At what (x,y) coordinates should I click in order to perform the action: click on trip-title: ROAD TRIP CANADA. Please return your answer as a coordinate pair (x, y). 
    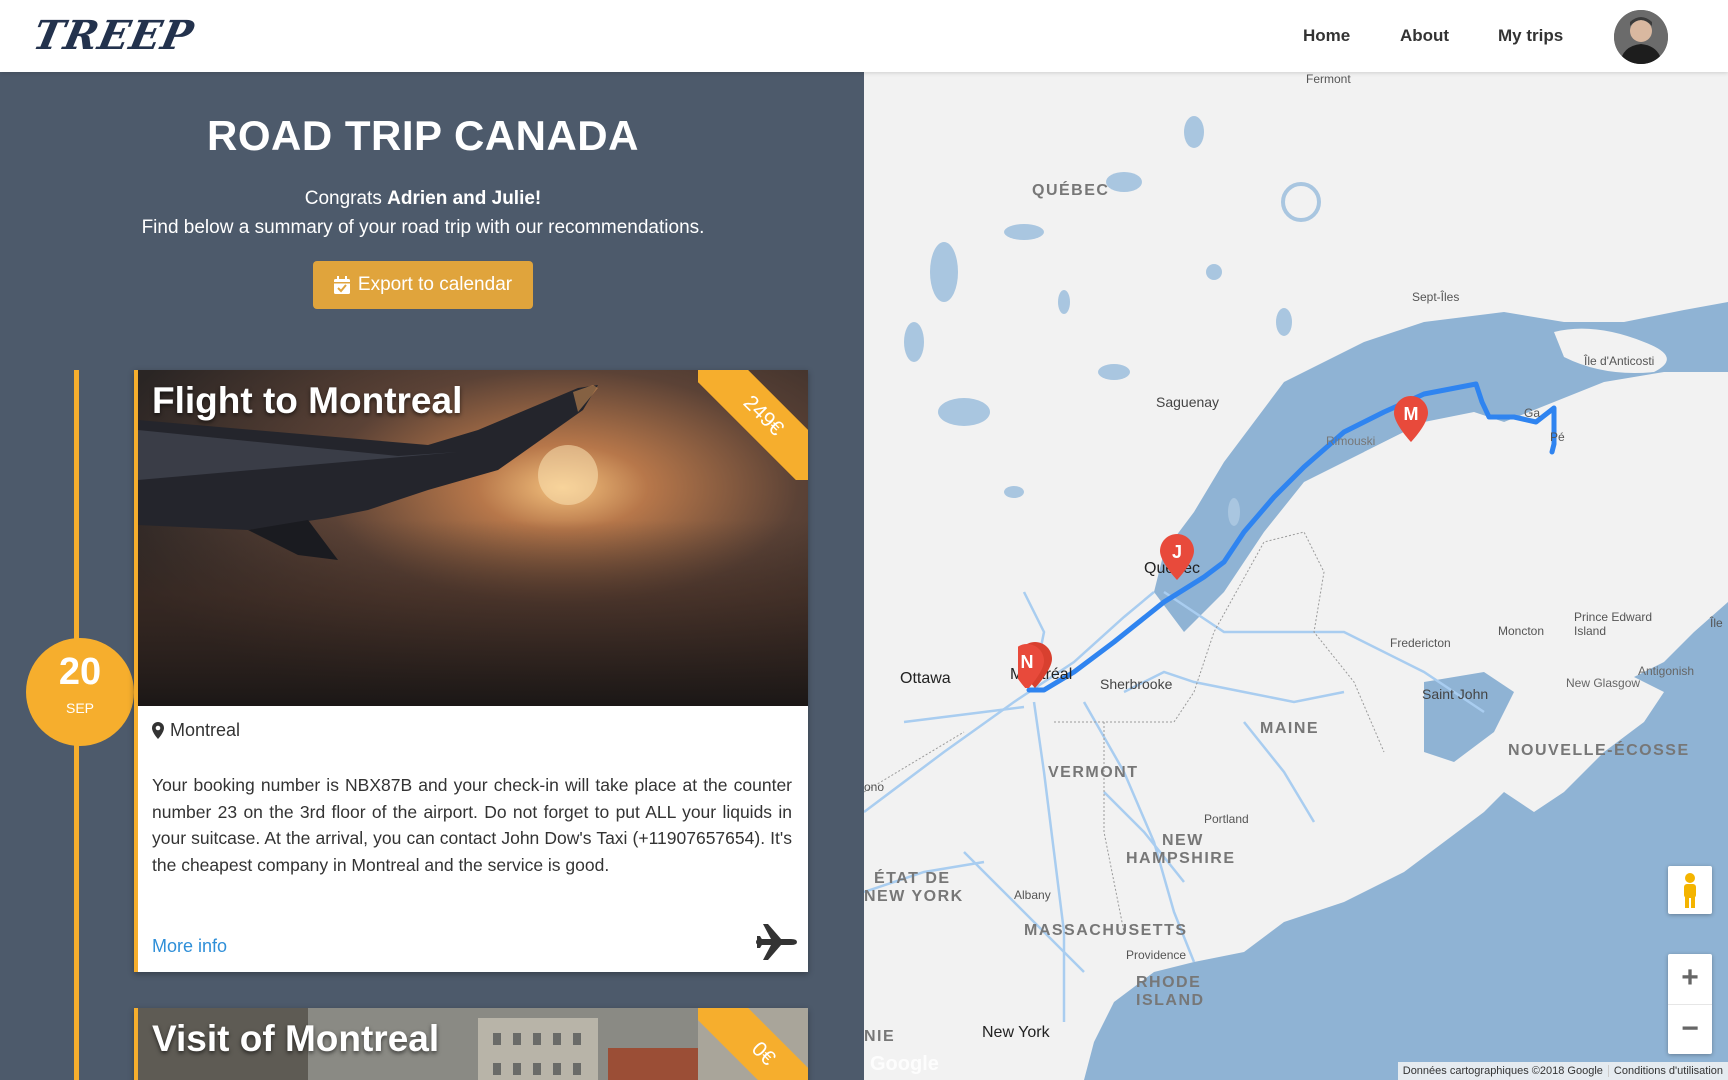
    Looking at the image, I should click on (423, 135).